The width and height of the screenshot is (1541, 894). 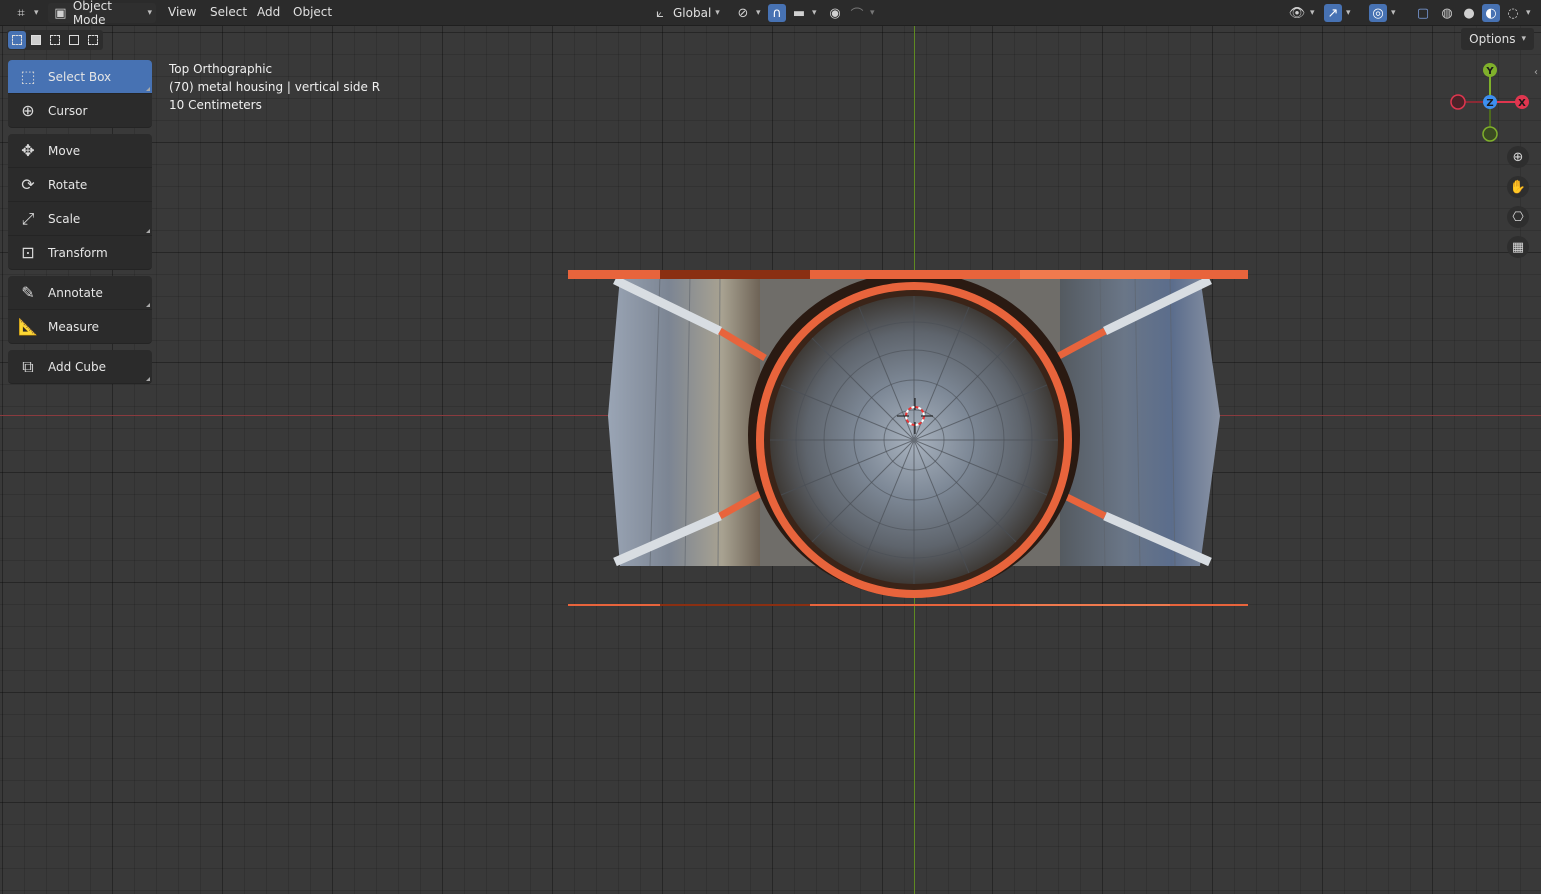 What do you see at coordinates (80, 219) in the screenshot?
I see `tool-scale: ⤢ Scale` at bounding box center [80, 219].